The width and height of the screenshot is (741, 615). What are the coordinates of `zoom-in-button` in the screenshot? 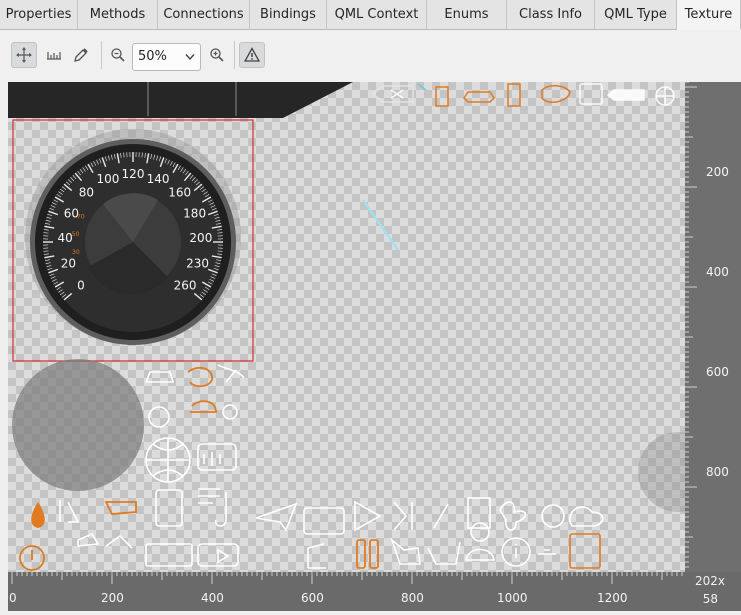 It's located at (217, 55).